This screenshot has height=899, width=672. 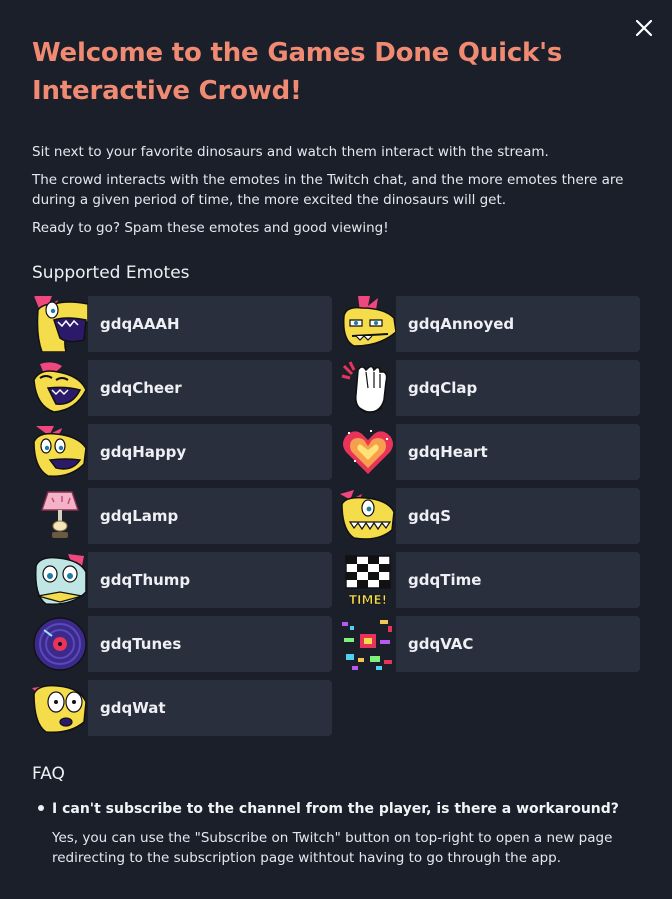 What do you see at coordinates (60, 388) in the screenshot?
I see `dino-cheer-icon` at bounding box center [60, 388].